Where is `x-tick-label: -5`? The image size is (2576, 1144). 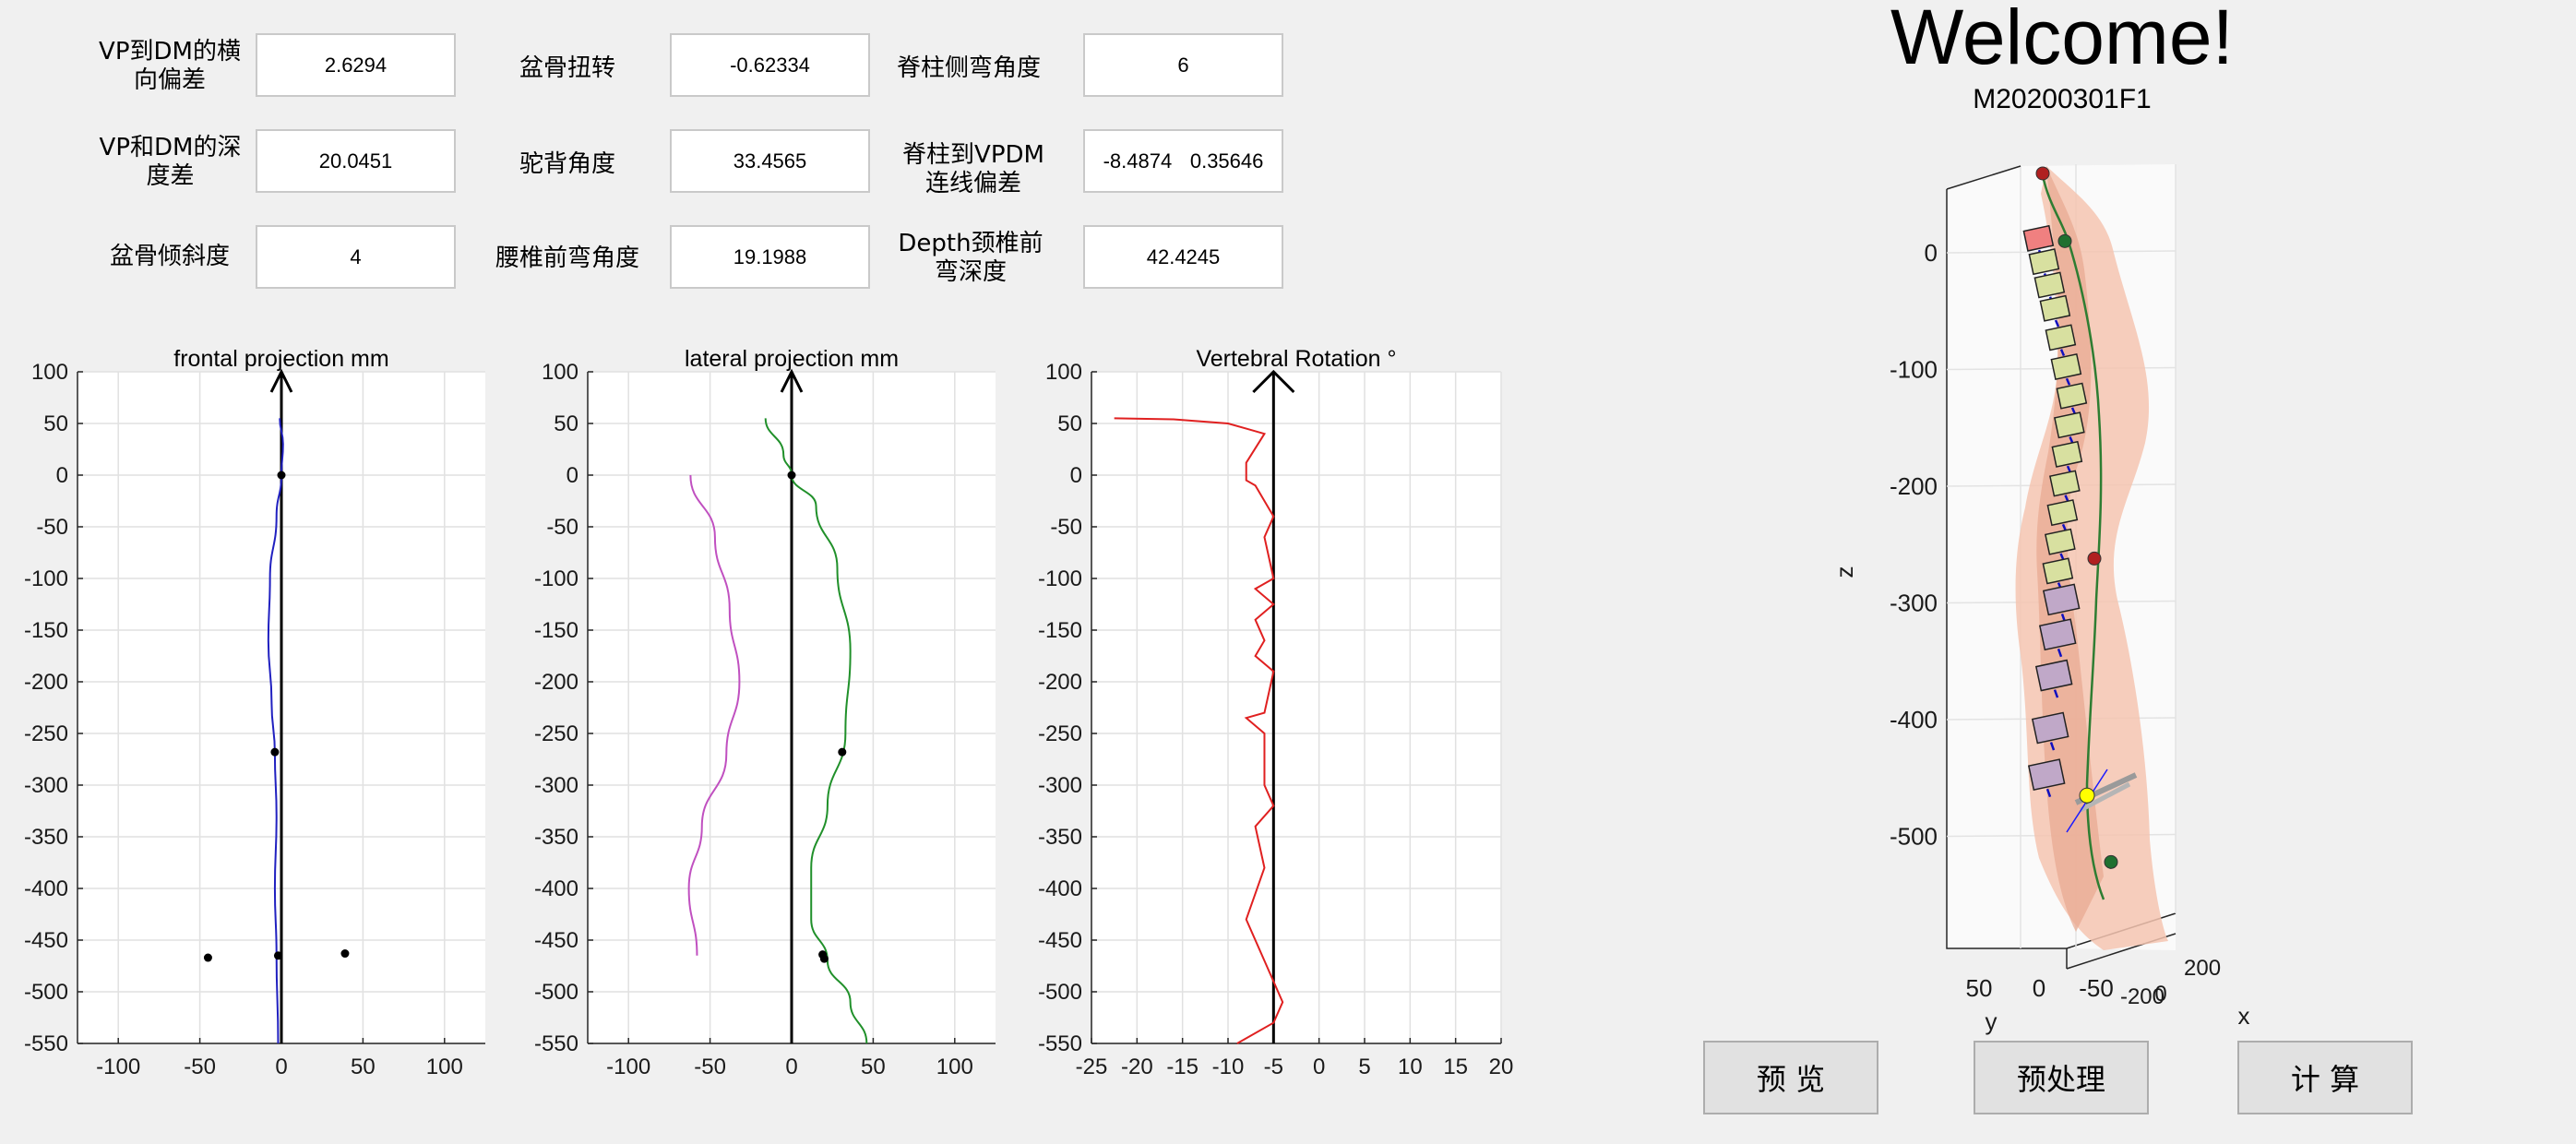 x-tick-label: -5 is located at coordinates (1273, 1067).